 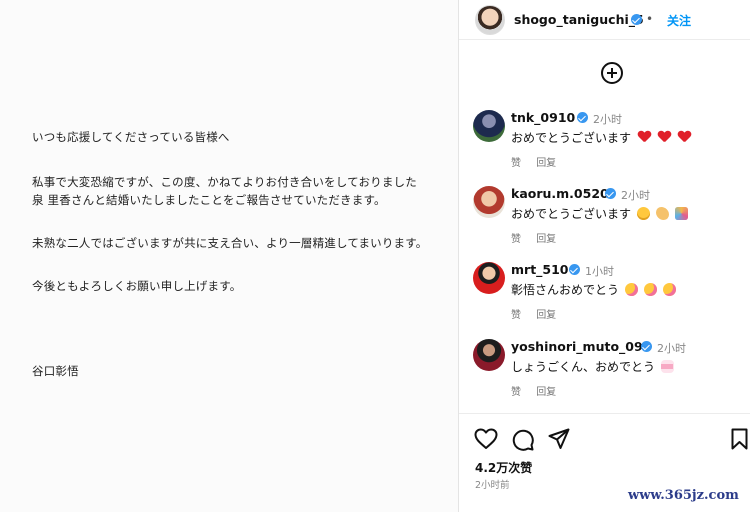 What do you see at coordinates (583, 367) in the screenshot?
I see `comment-text-body: しょうごくん、おめでとう` at bounding box center [583, 367].